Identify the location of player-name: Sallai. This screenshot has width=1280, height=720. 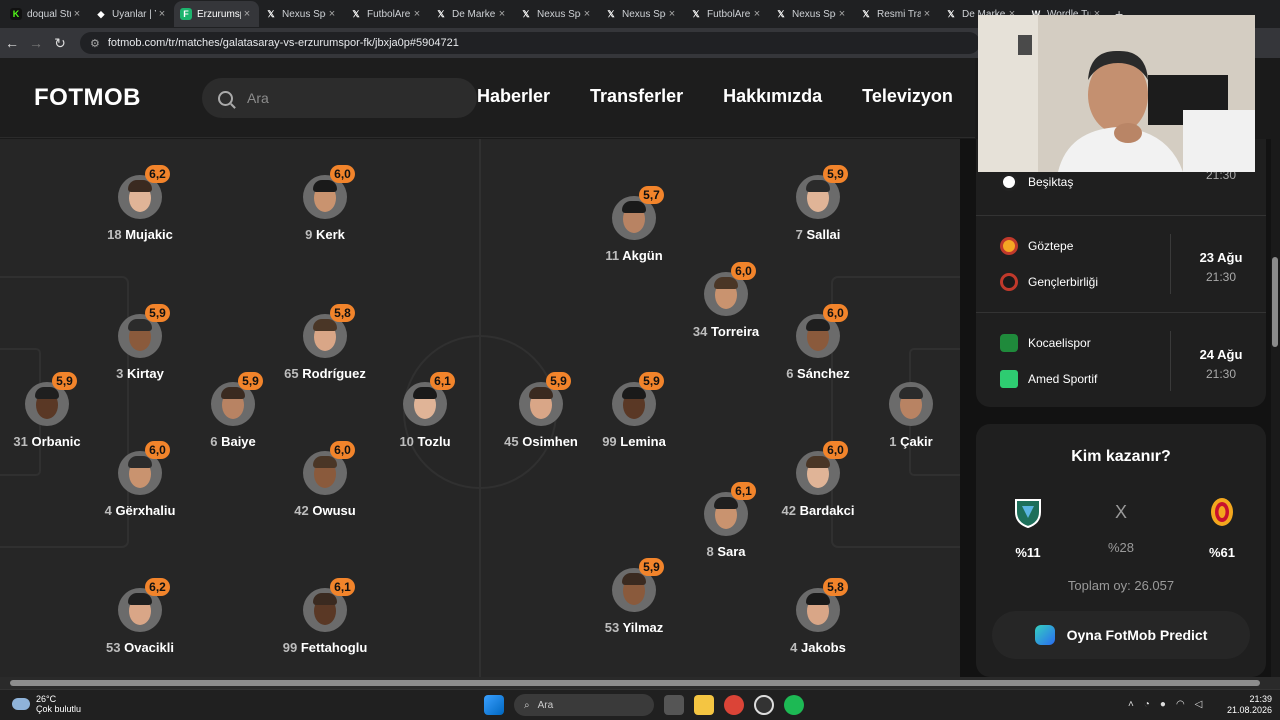
(823, 234).